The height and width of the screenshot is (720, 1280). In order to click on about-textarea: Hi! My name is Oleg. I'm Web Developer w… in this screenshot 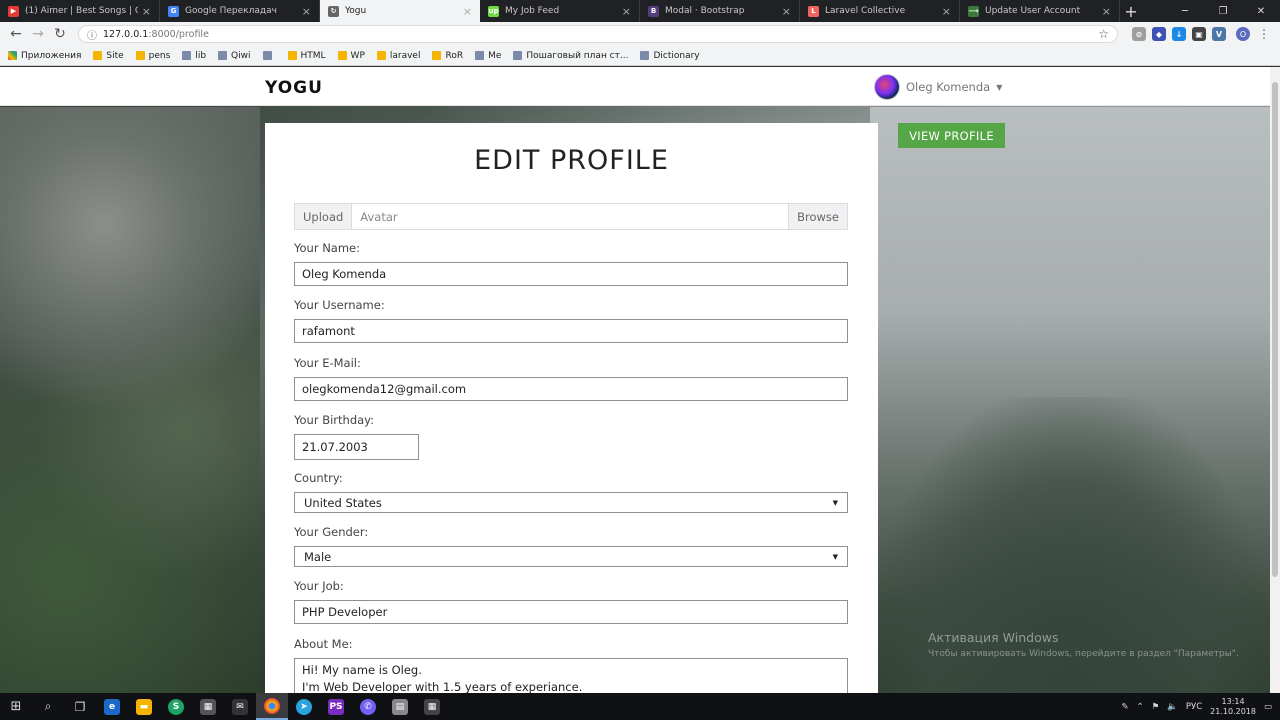, I will do `click(571, 675)`.